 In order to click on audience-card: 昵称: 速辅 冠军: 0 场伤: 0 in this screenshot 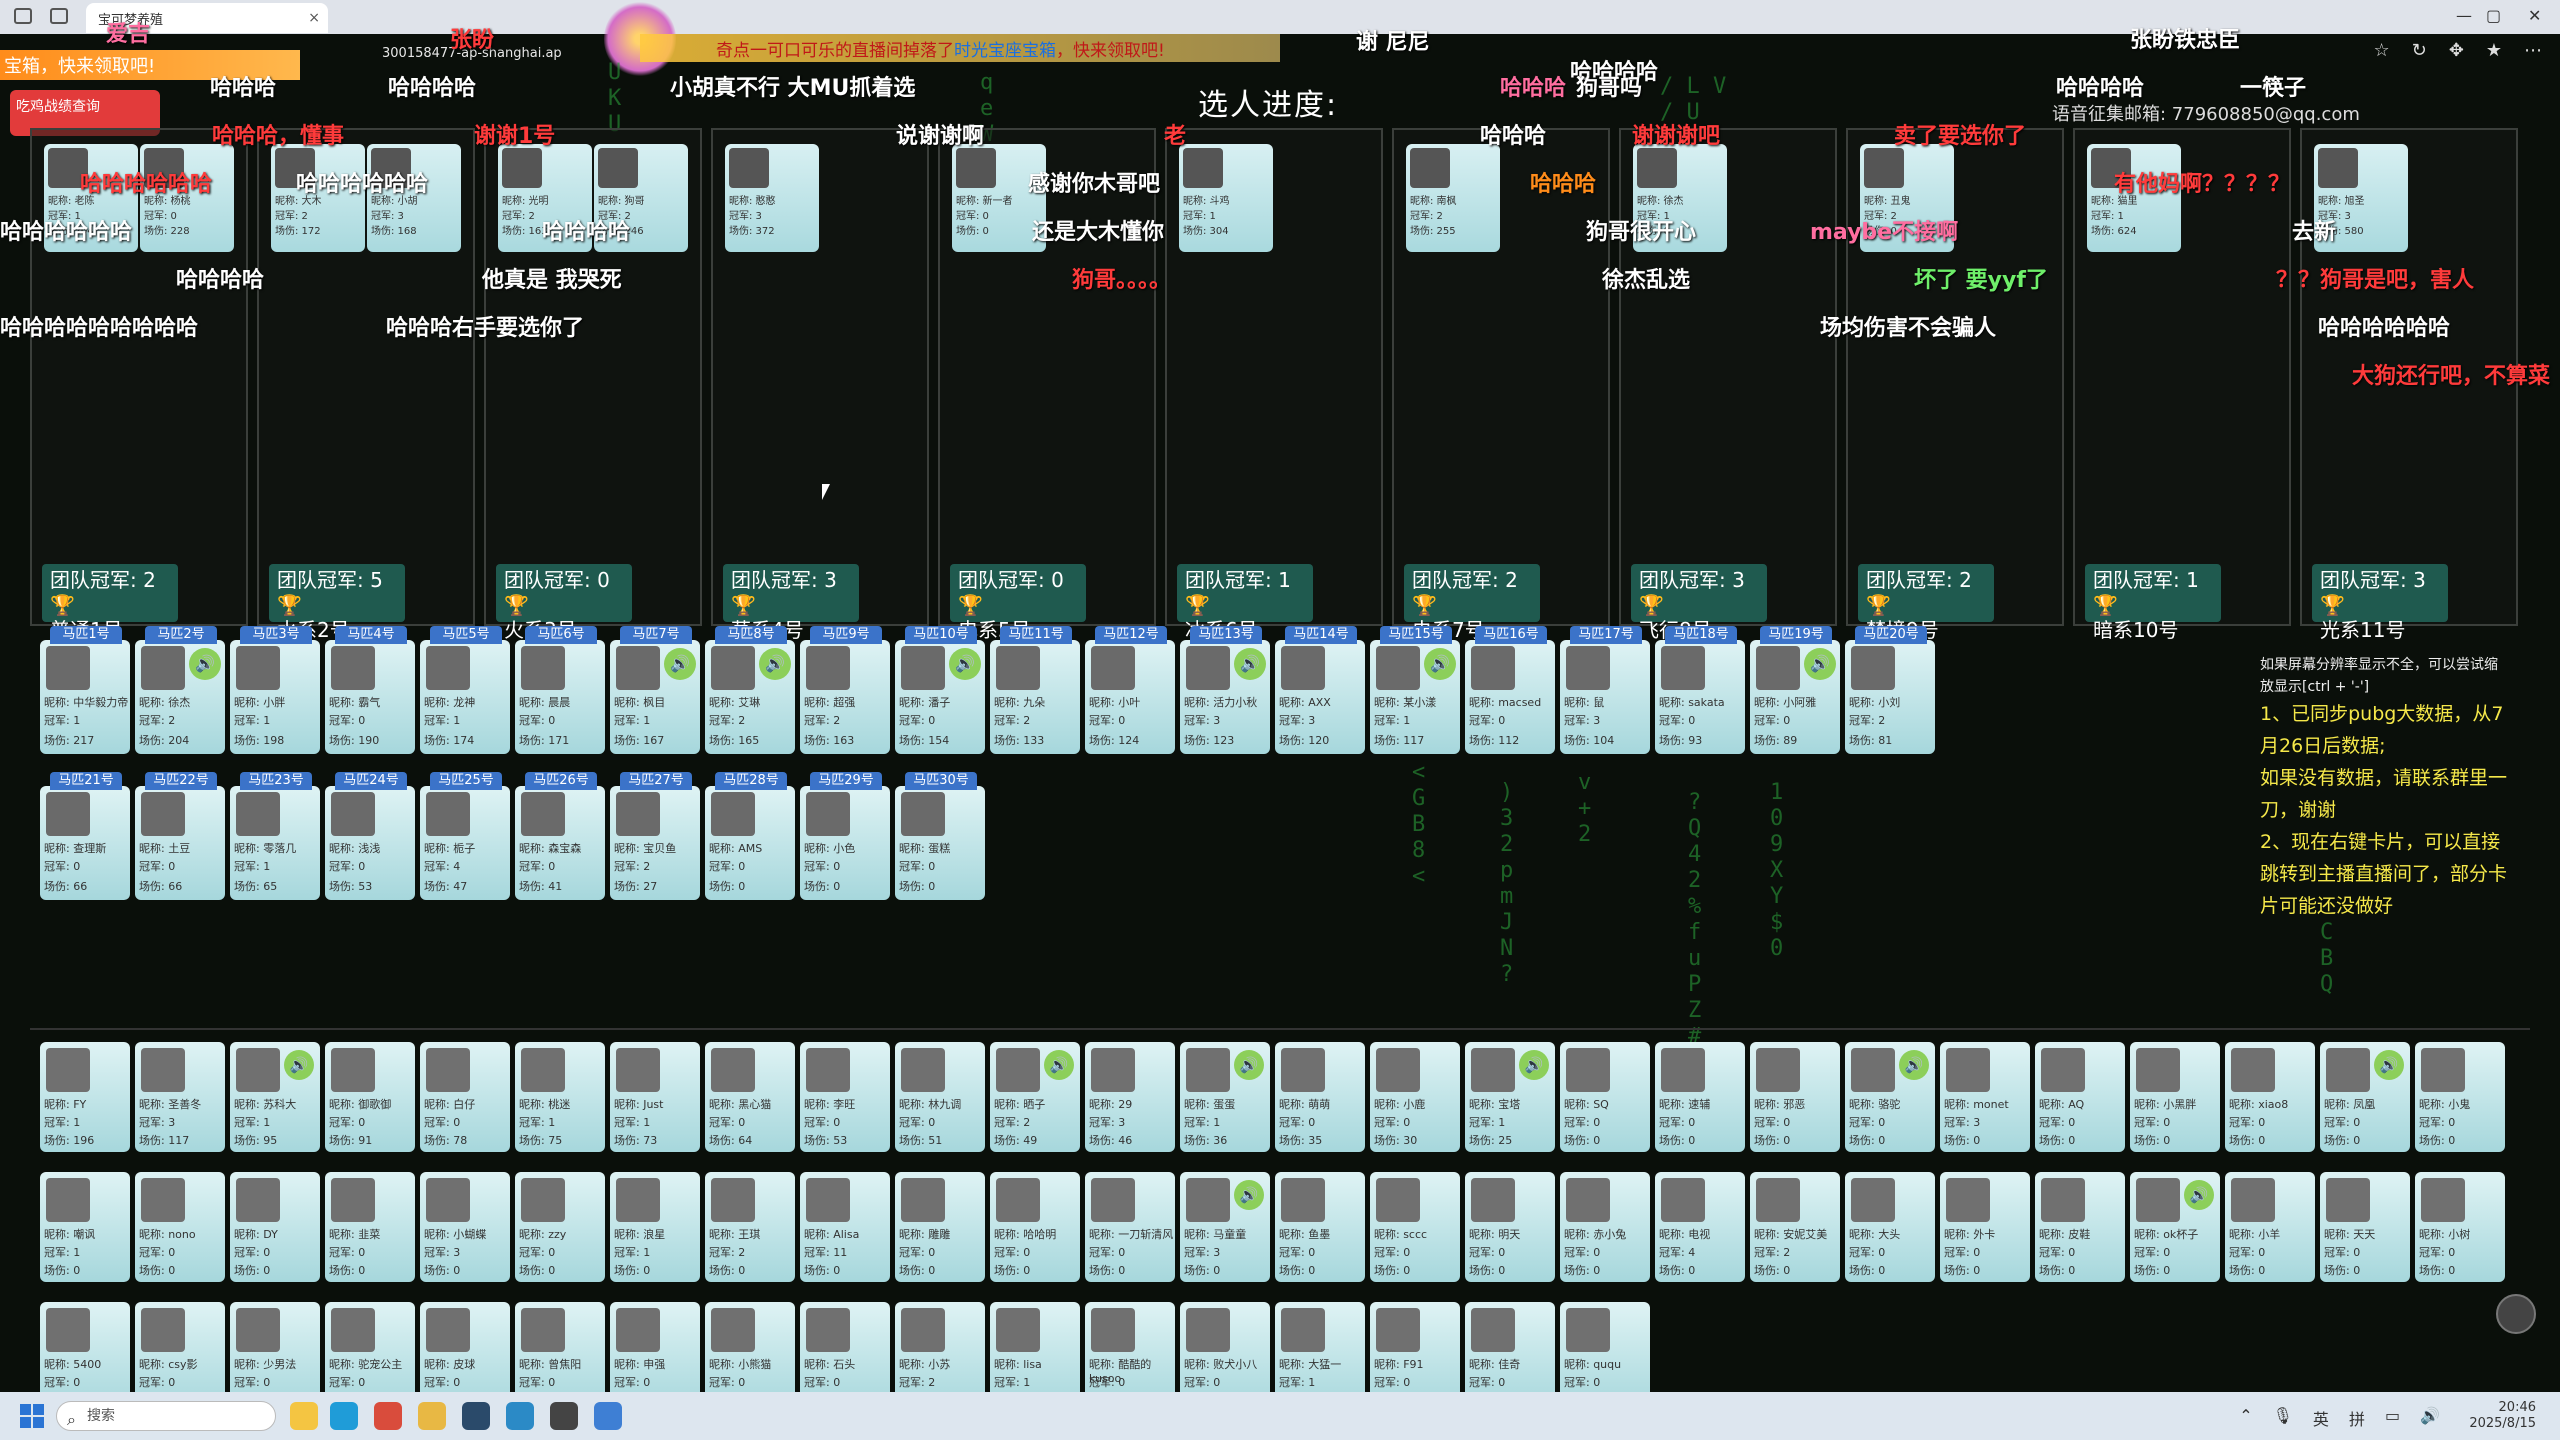, I will do `click(1700, 1097)`.